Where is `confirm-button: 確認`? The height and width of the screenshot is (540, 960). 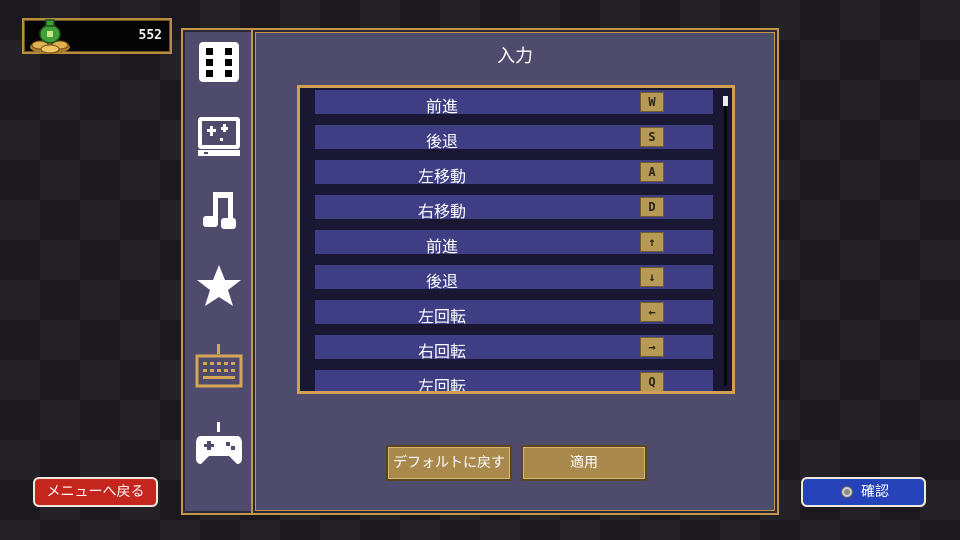 confirm-button: 確認 is located at coordinates (863, 492).